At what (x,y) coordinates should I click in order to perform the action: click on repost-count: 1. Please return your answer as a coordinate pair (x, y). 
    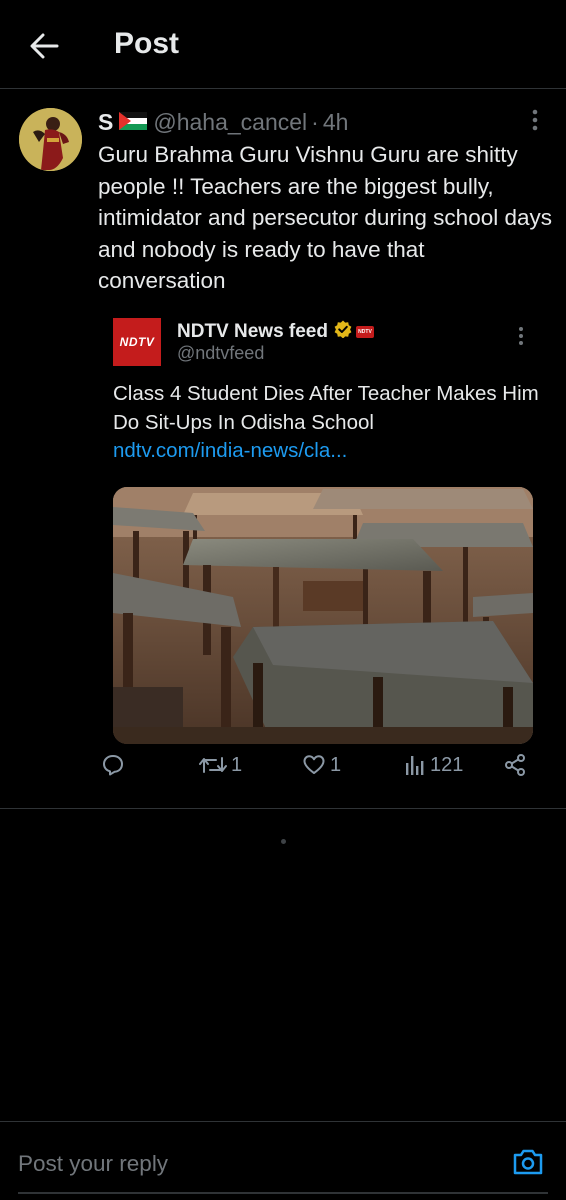
    Looking at the image, I should click on (237, 764).